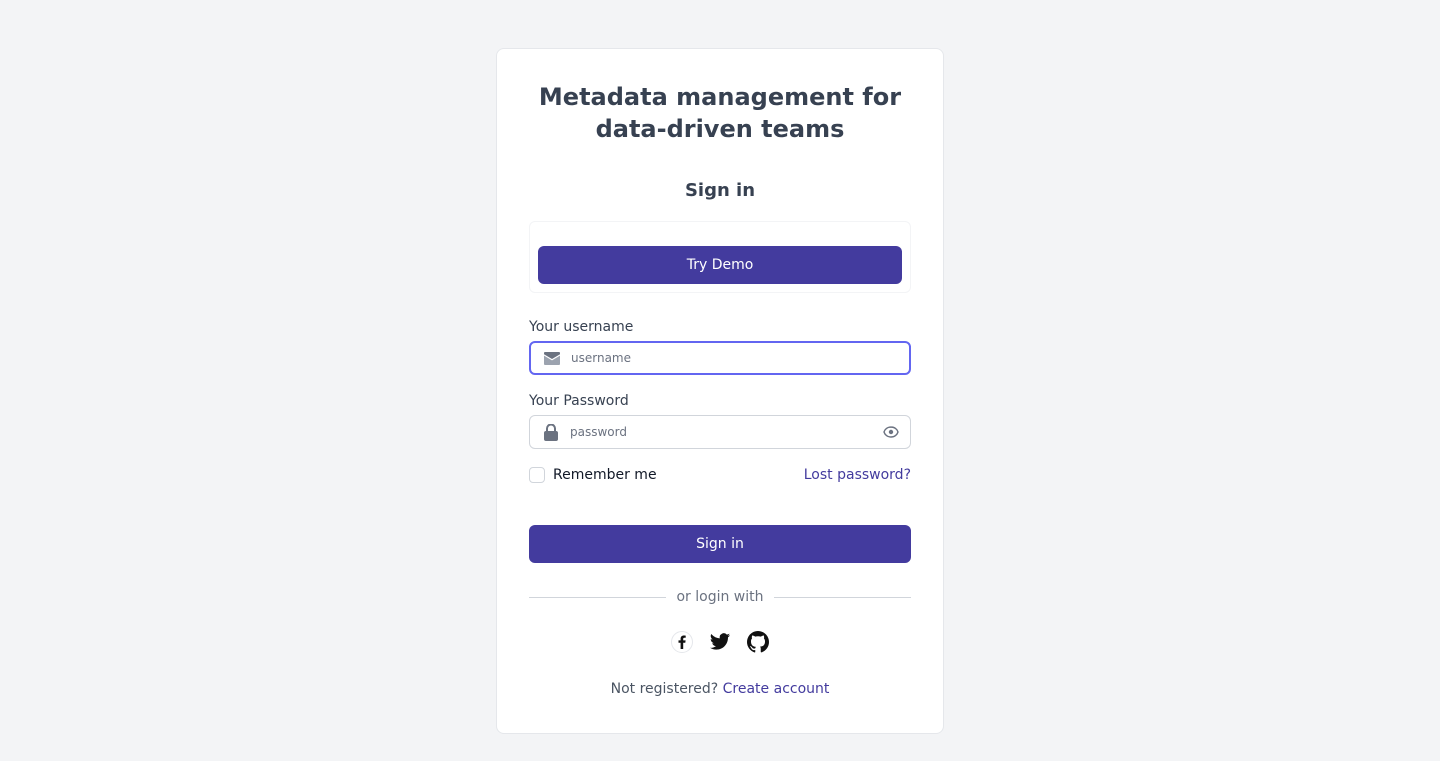  Describe the element at coordinates (598, 597) in the screenshot. I see `divider-line-left` at that location.